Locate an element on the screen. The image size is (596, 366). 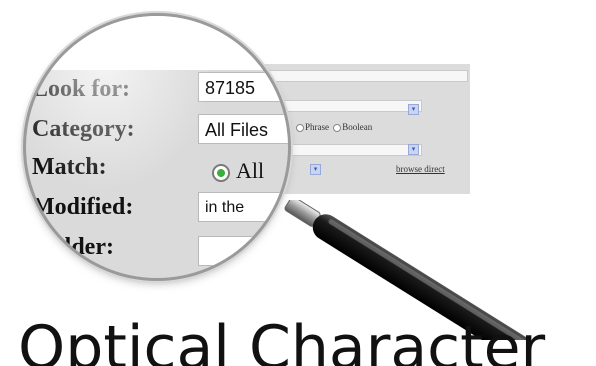
label-match: Match: is located at coordinates (69, 167).